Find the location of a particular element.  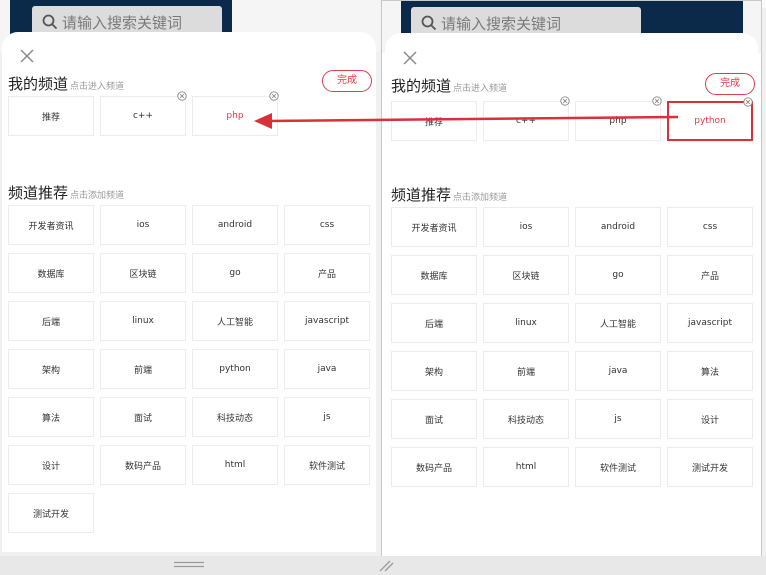

channel-chip-label: 架构 is located at coordinates (433, 372).